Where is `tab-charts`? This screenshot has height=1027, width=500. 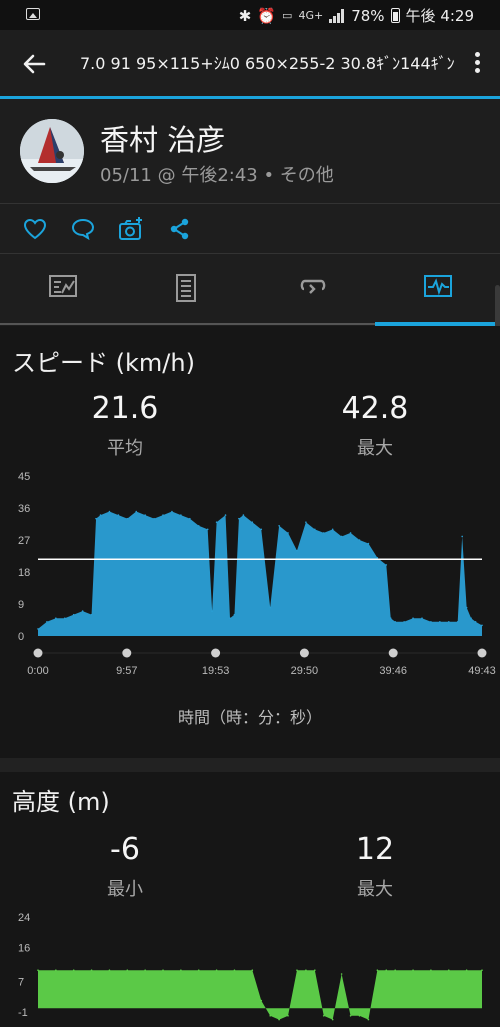 tab-charts is located at coordinates (437, 290).